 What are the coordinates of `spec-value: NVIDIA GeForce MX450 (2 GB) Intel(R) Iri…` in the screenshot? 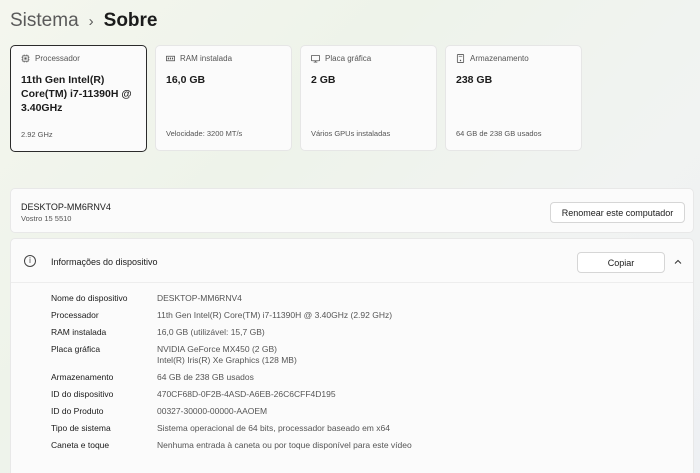 It's located at (227, 355).